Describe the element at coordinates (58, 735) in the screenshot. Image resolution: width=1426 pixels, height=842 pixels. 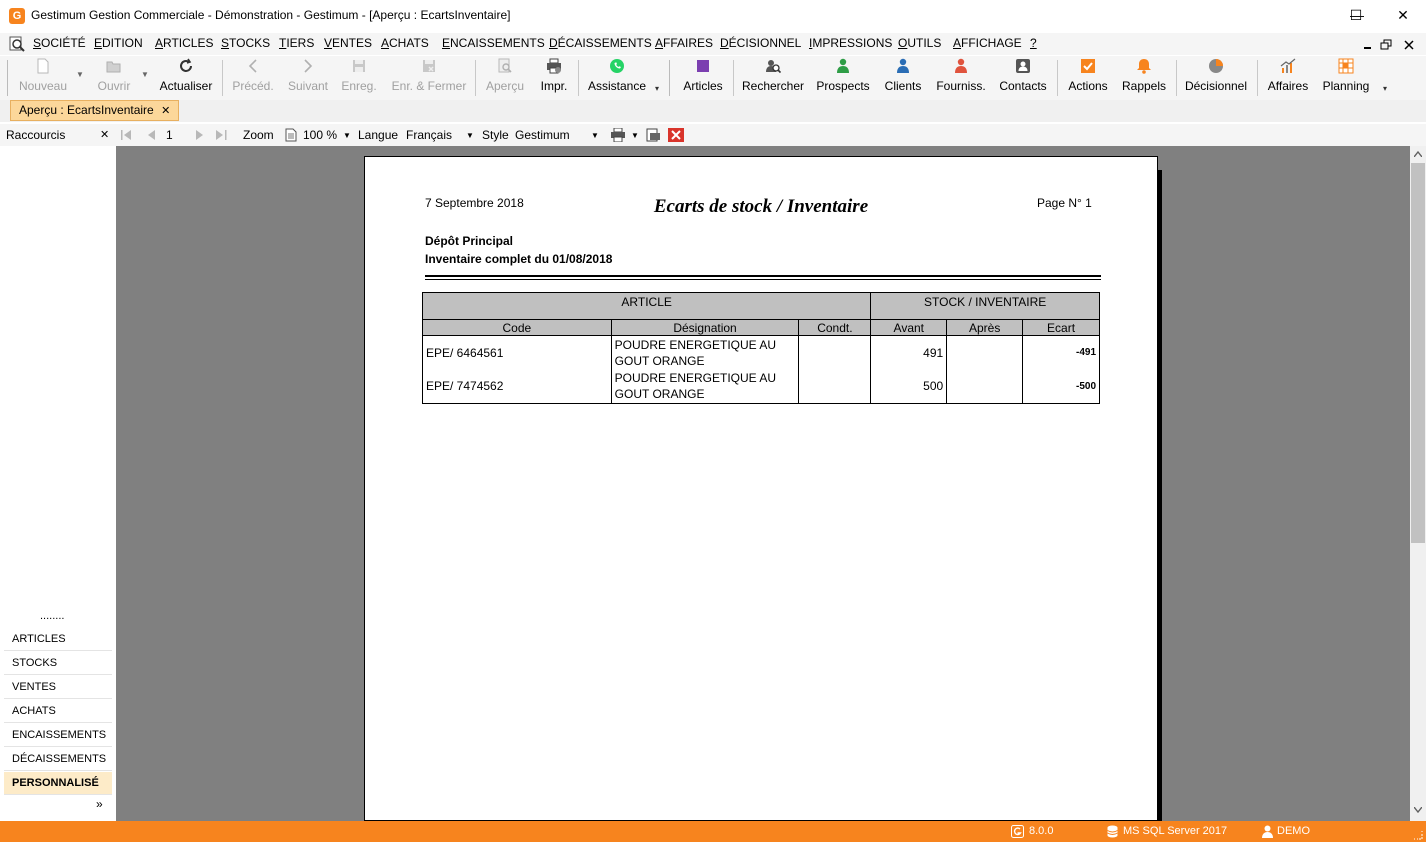
I see `sidebar-item-encaissements: ENCAISSEMENTS` at that location.